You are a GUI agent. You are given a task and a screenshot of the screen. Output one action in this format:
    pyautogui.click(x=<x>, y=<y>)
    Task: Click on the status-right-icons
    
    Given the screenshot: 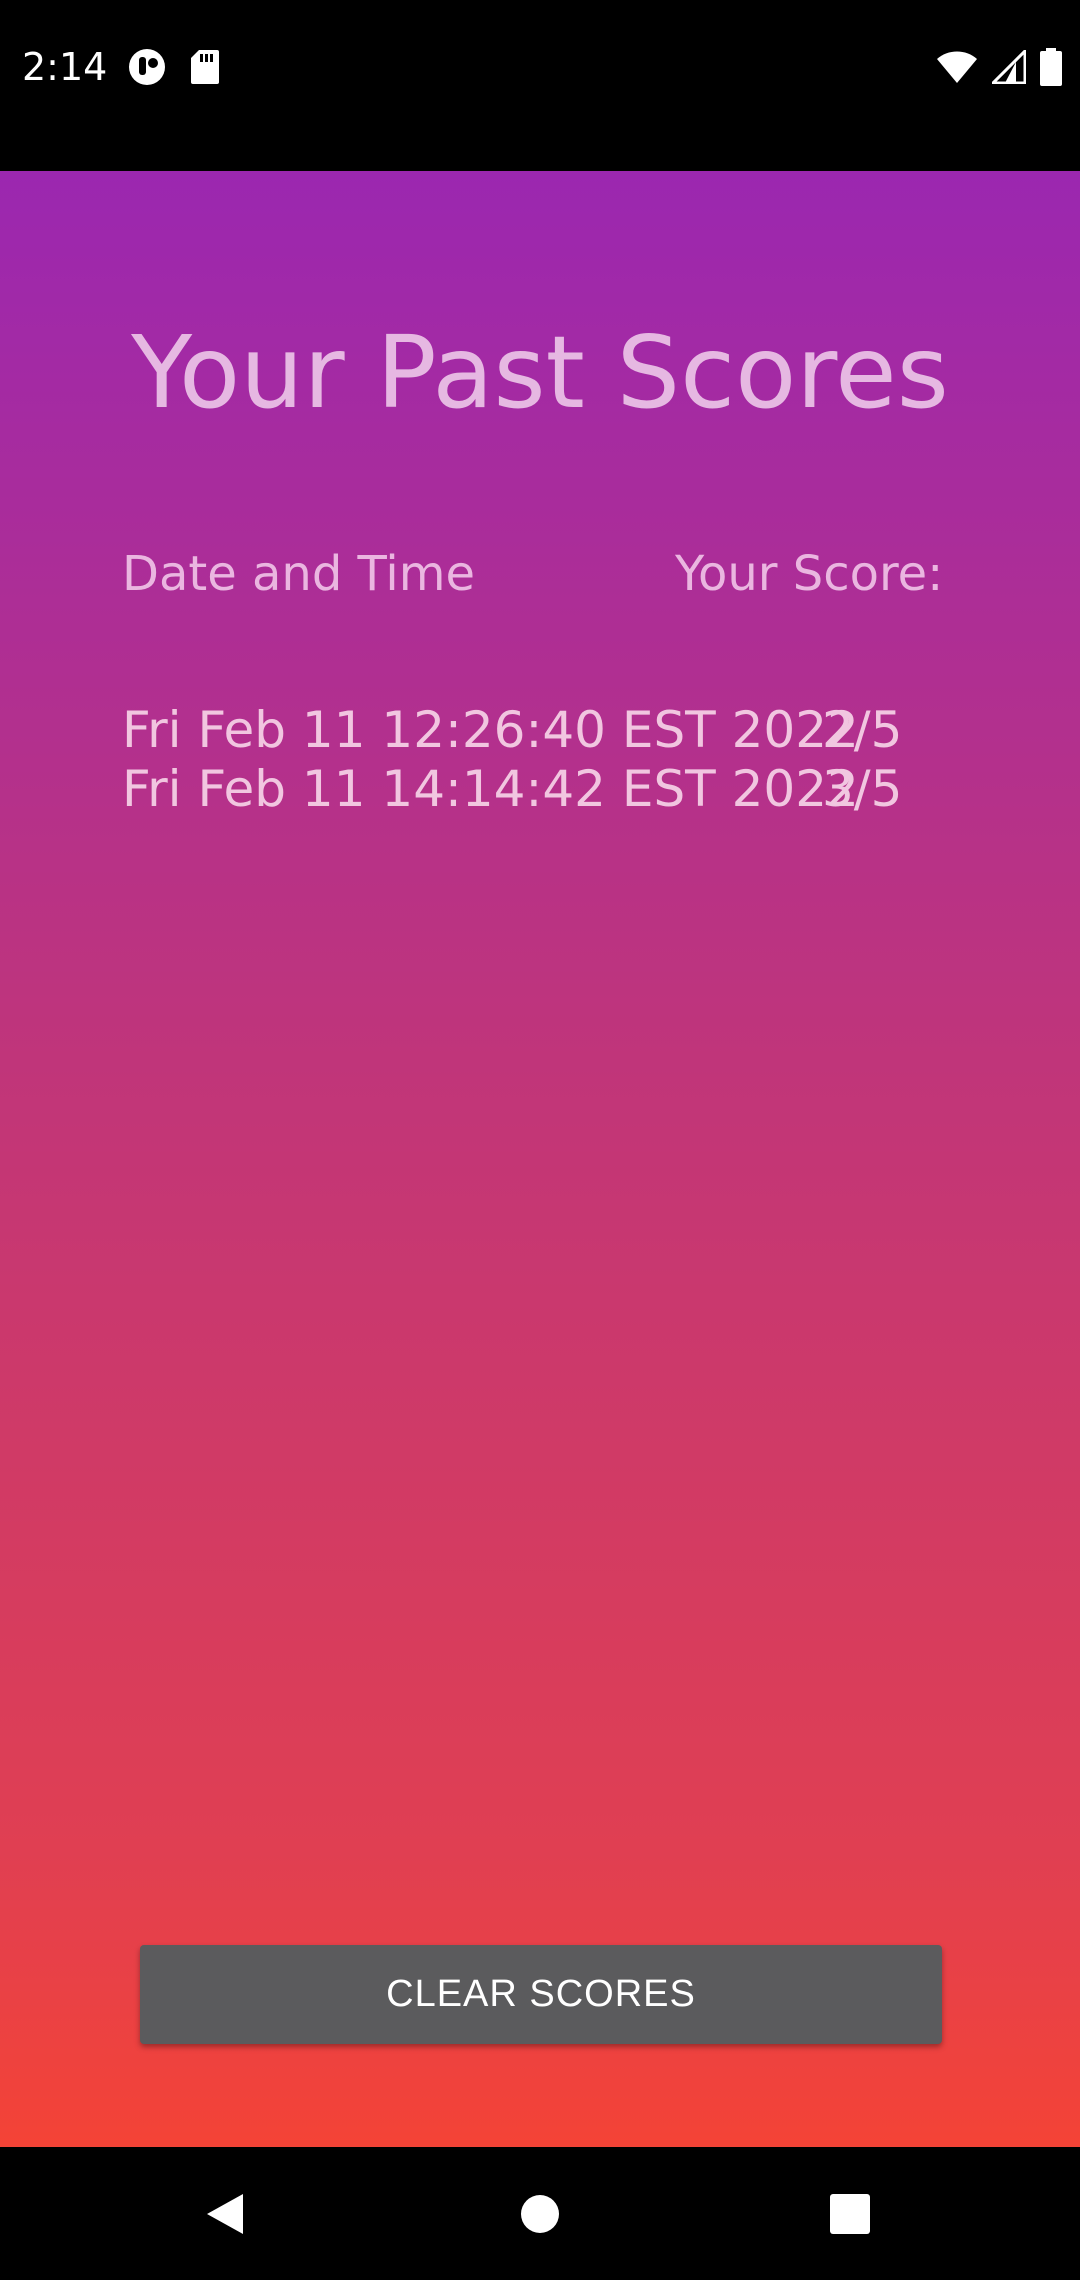 What is the action you would take?
    pyautogui.click(x=999, y=67)
    